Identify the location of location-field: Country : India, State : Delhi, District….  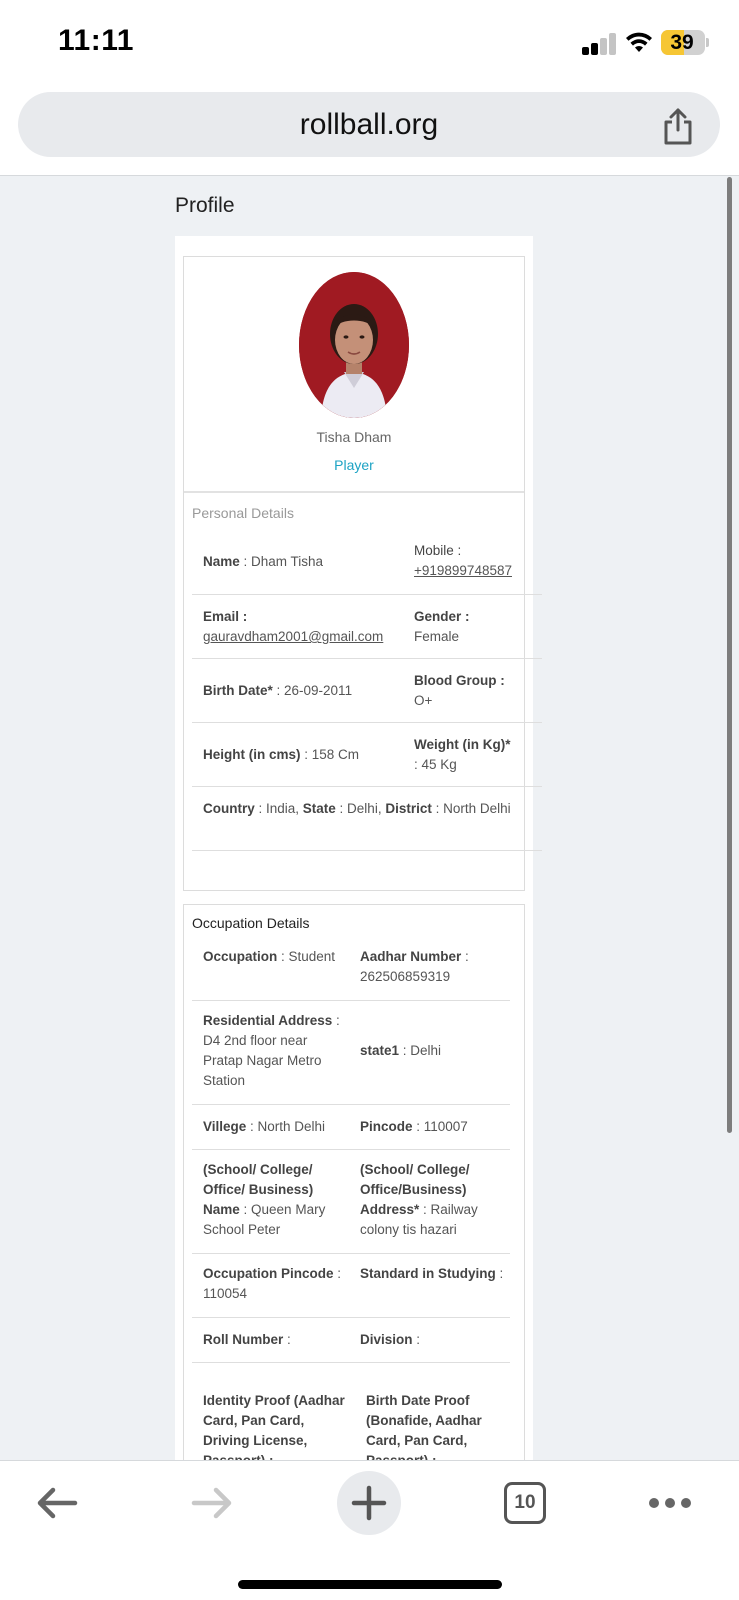
(357, 808).